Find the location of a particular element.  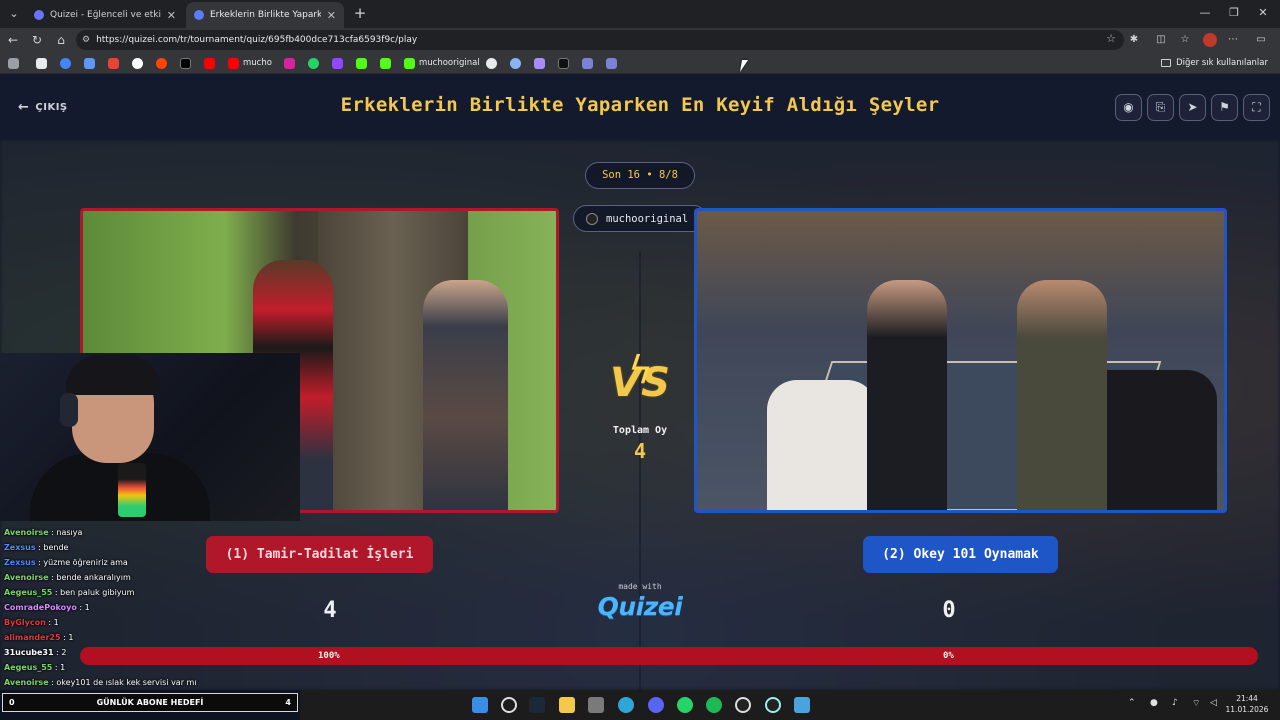

tray-chevron-icon: ⌃ is located at coordinates (1132, 703).